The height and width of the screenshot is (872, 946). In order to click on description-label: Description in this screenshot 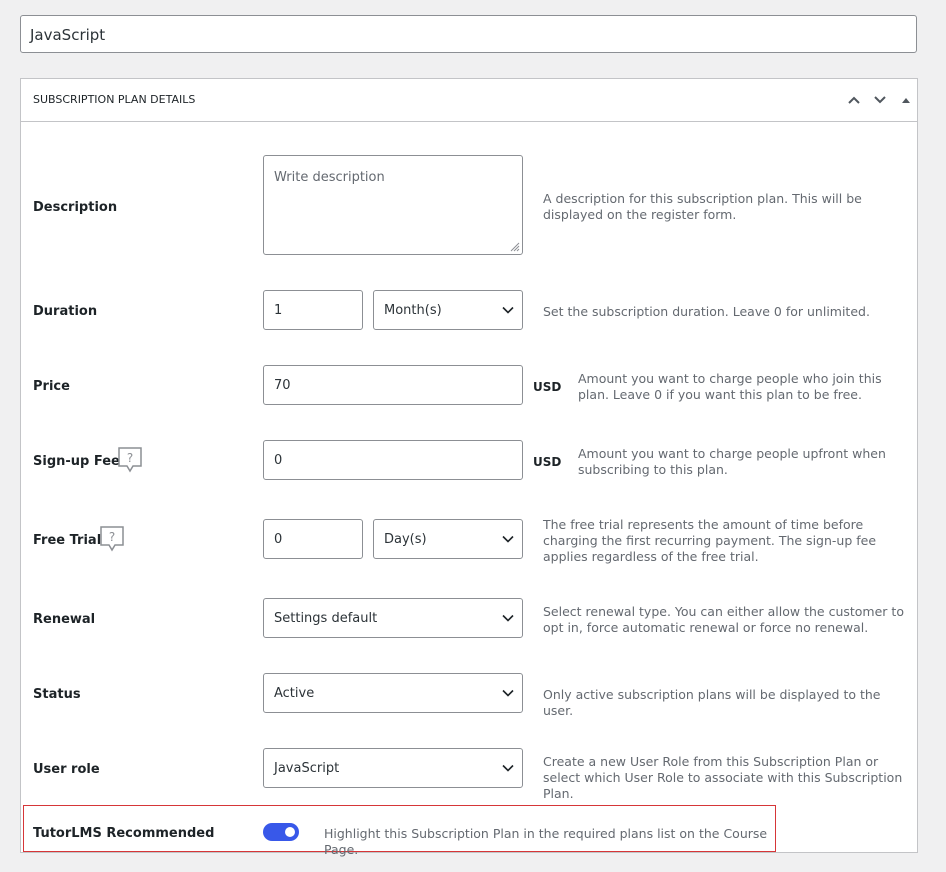, I will do `click(75, 207)`.